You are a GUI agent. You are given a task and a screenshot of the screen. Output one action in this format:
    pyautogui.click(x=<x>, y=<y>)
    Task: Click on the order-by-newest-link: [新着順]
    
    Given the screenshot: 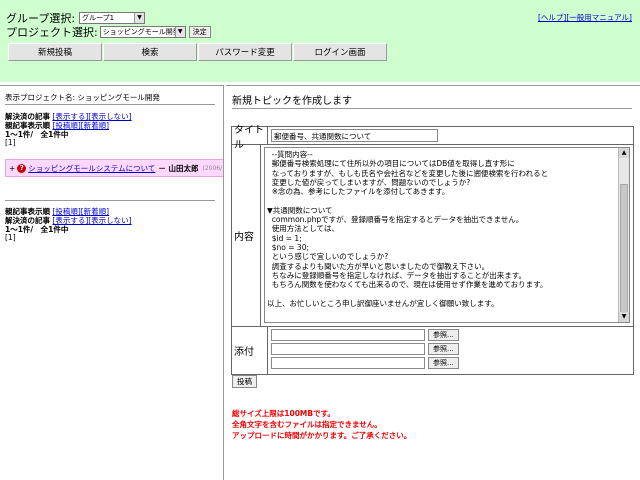 What is the action you would take?
    pyautogui.click(x=95, y=125)
    